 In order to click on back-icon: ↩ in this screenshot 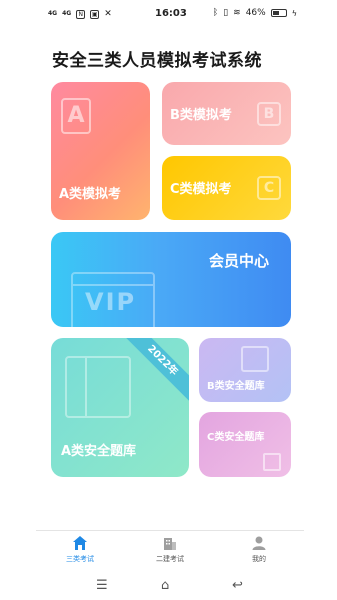, I will do `click(237, 585)`.